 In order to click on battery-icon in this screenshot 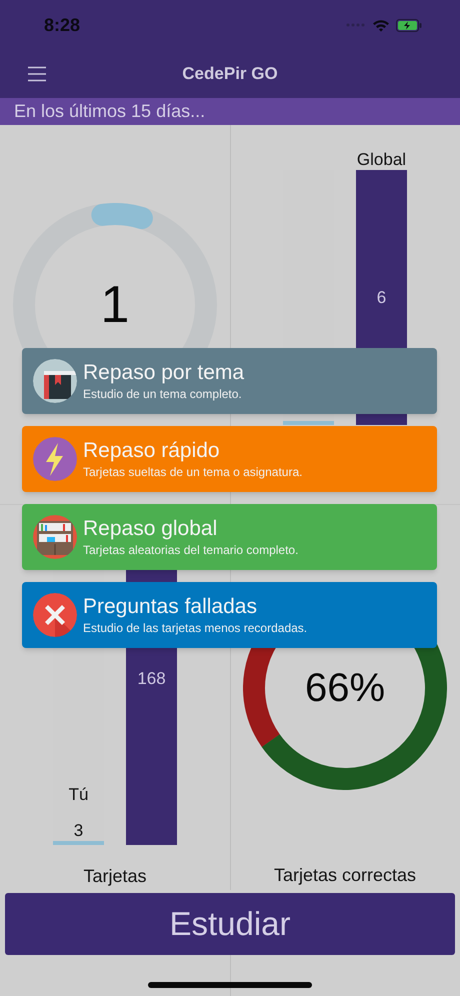, I will do `click(409, 25)`.